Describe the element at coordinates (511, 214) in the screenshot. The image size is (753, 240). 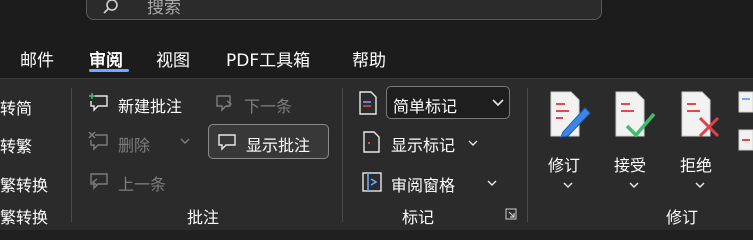
I see `dialog-launcher-icon` at that location.